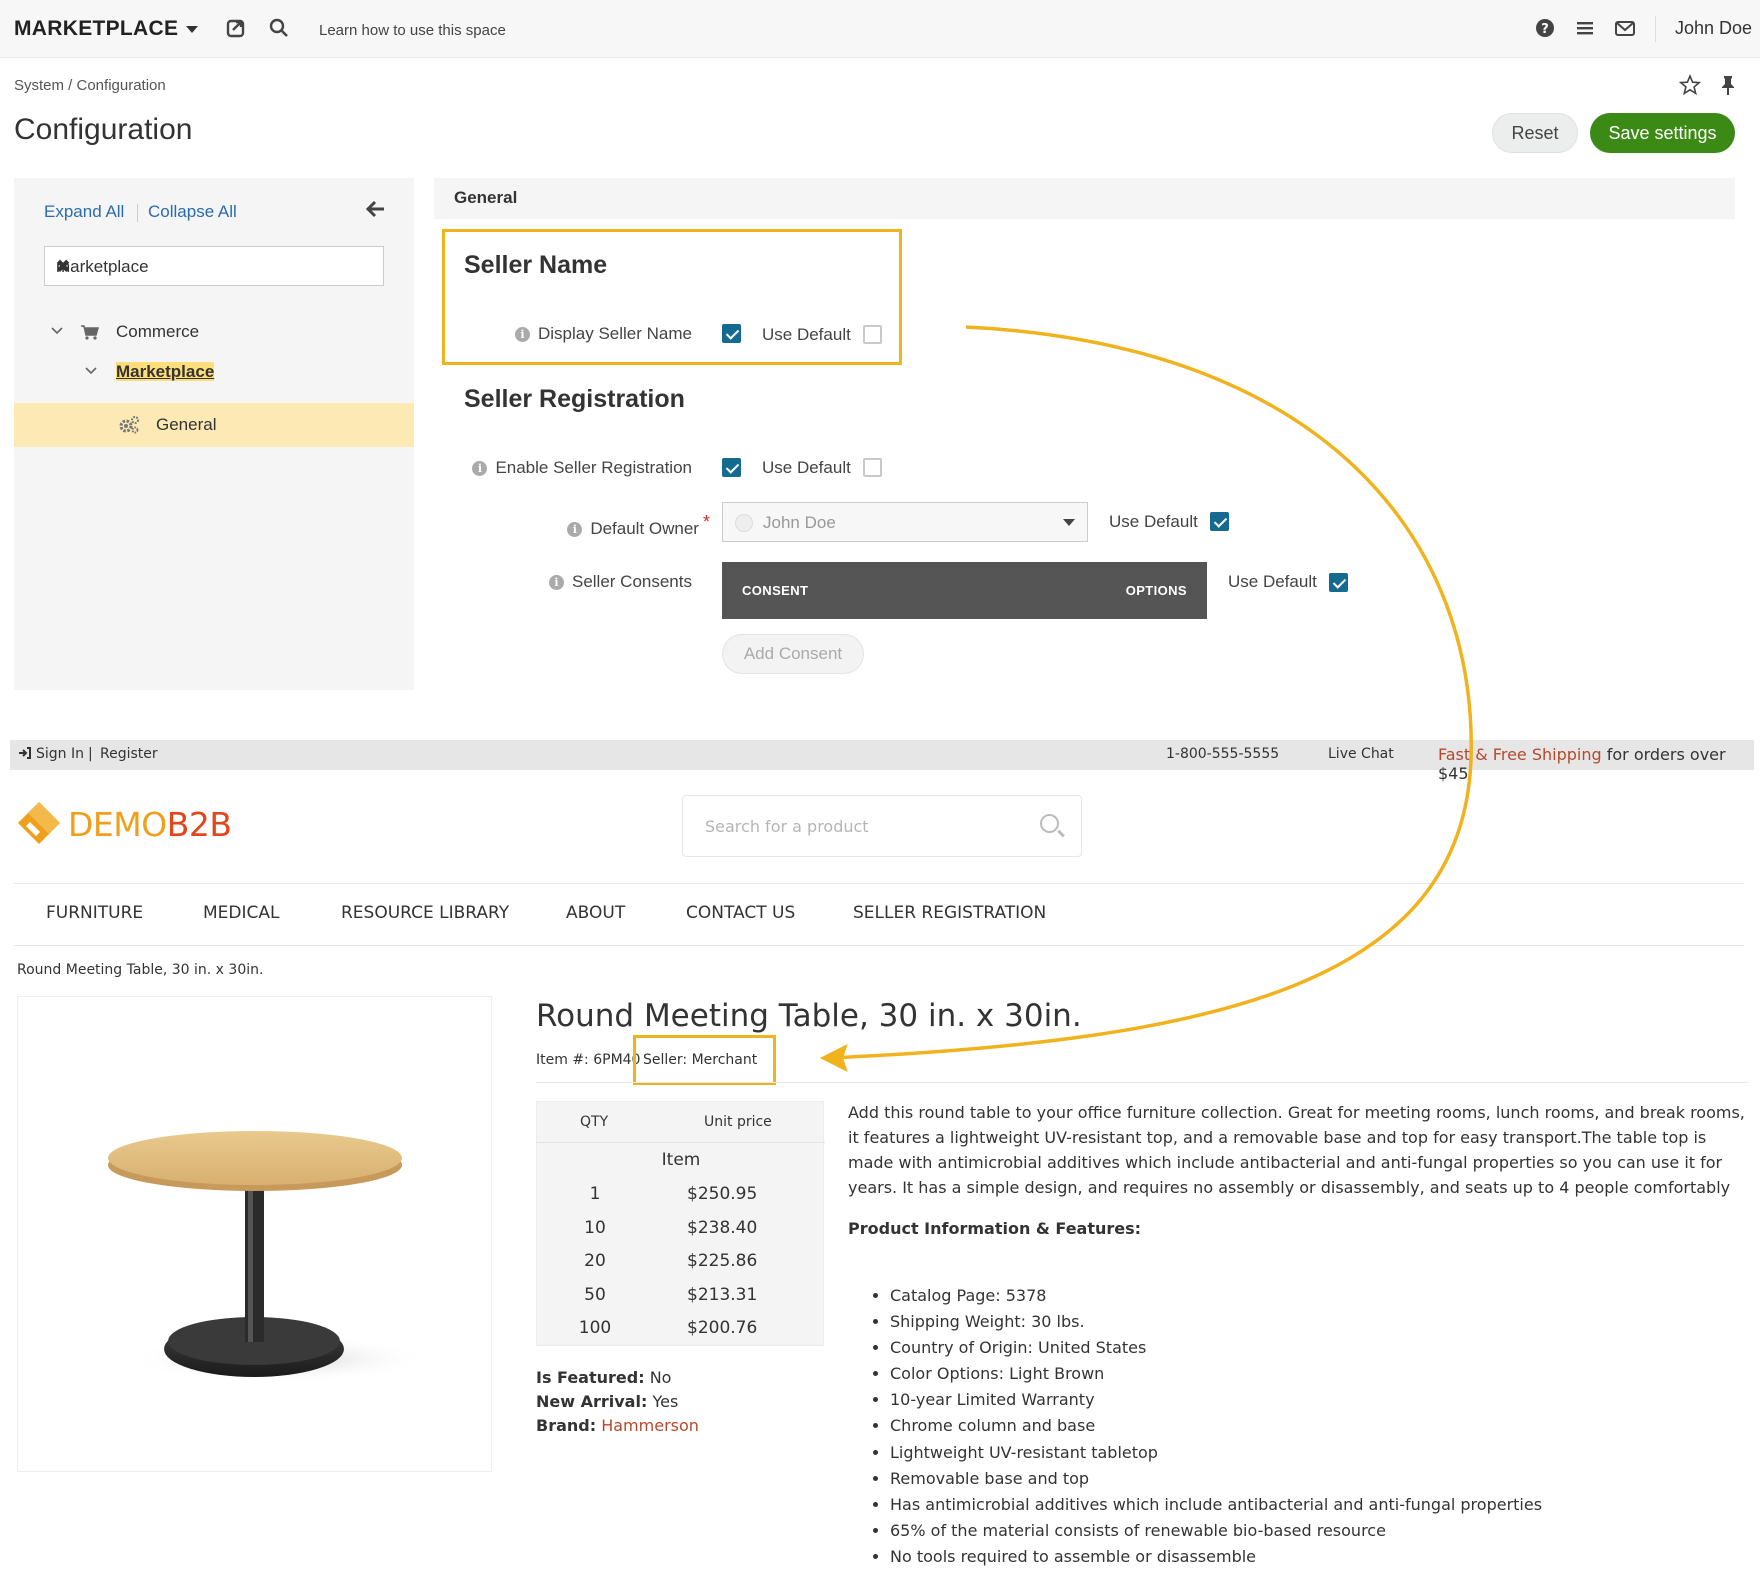 The height and width of the screenshot is (1570, 1760). I want to click on nav-item-resource-library: RESOURCE LIBRARY, so click(425, 913).